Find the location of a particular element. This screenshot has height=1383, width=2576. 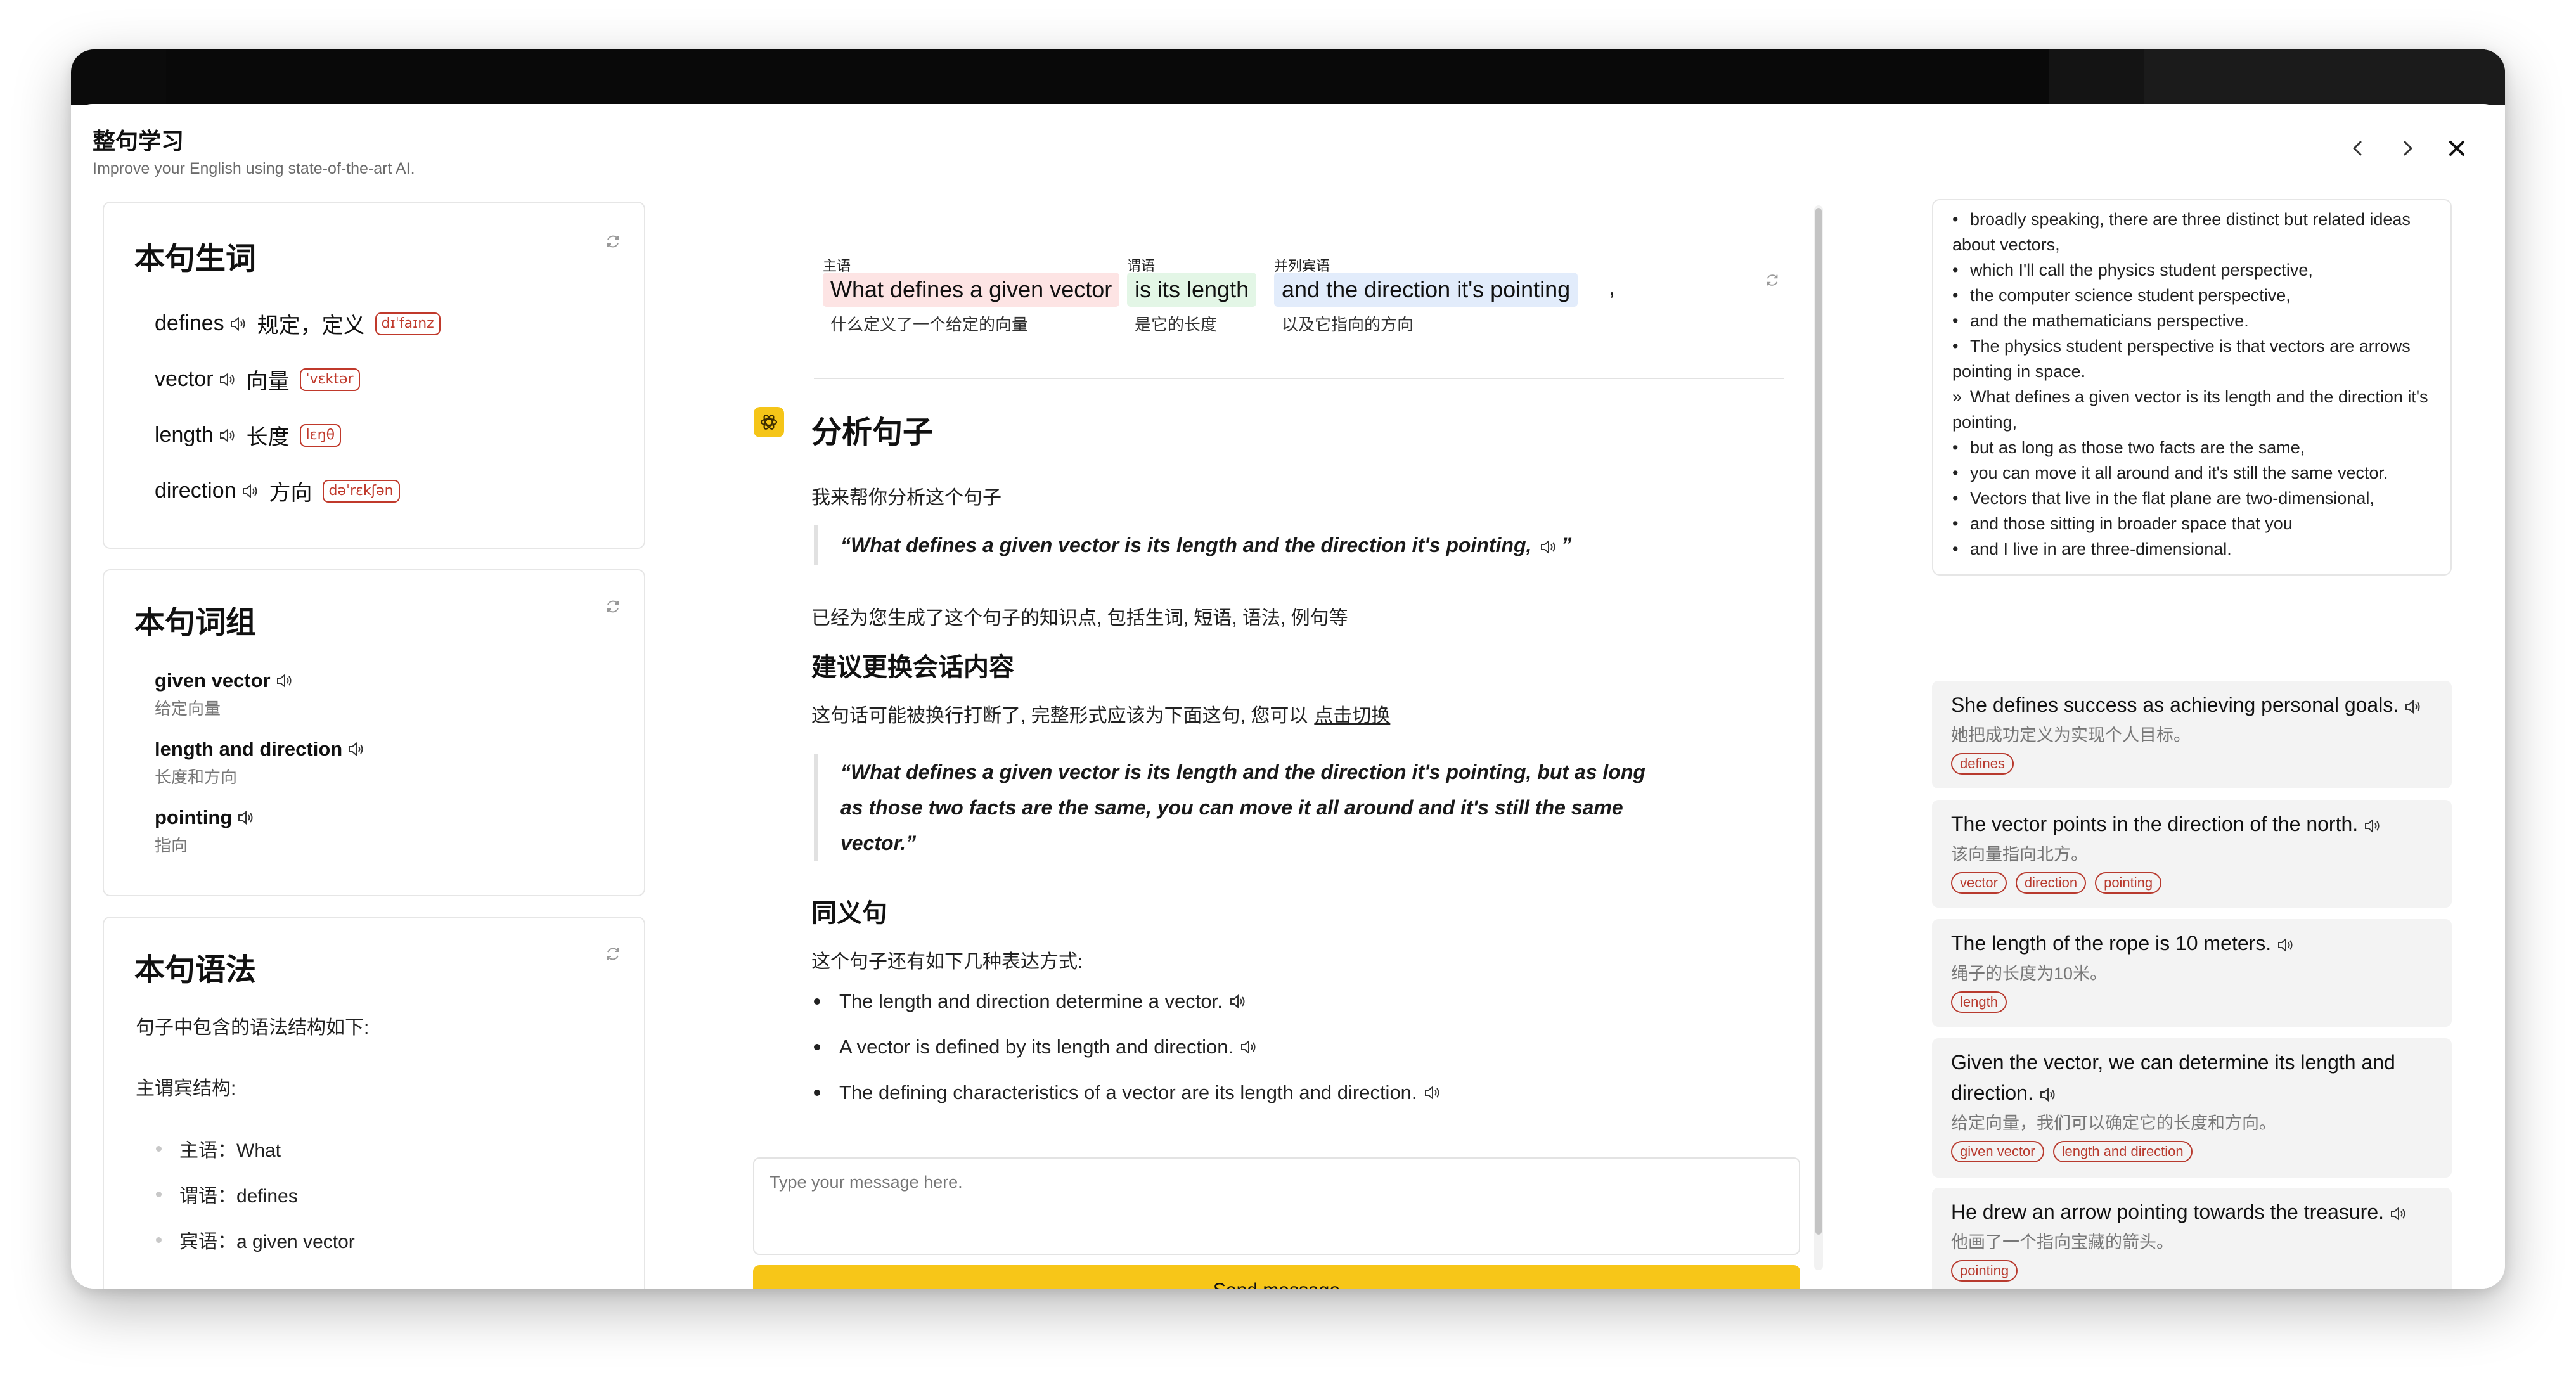

transcript-text: and the mathematicians perspective. is located at coordinates (2109, 320).